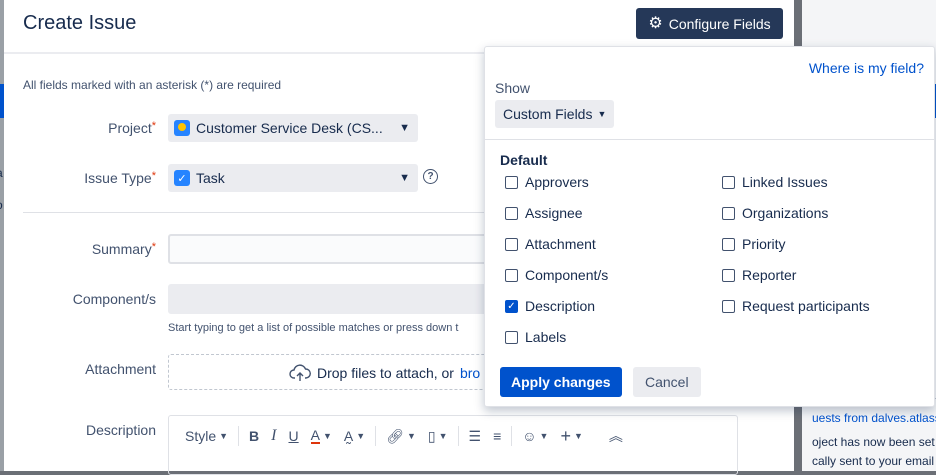  I want to click on emoji-button: ☺ ▼, so click(535, 436).